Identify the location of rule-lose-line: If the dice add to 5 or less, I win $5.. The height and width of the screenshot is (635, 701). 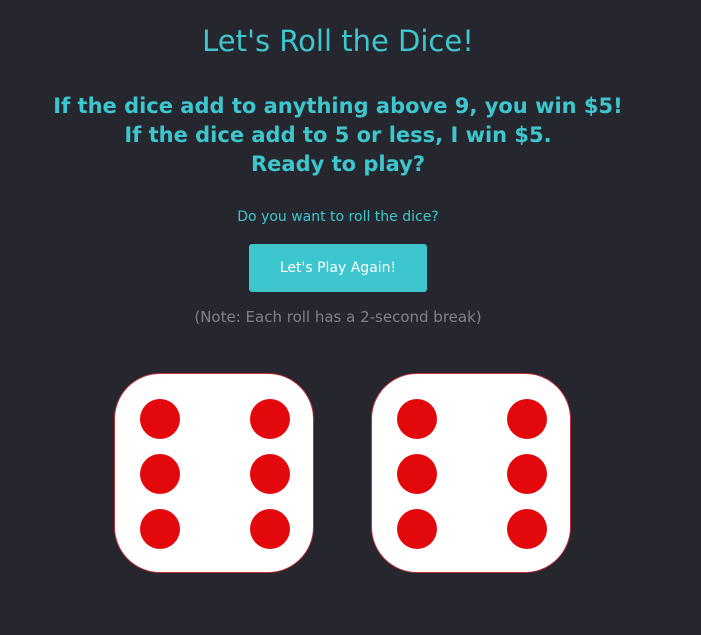
(338, 135).